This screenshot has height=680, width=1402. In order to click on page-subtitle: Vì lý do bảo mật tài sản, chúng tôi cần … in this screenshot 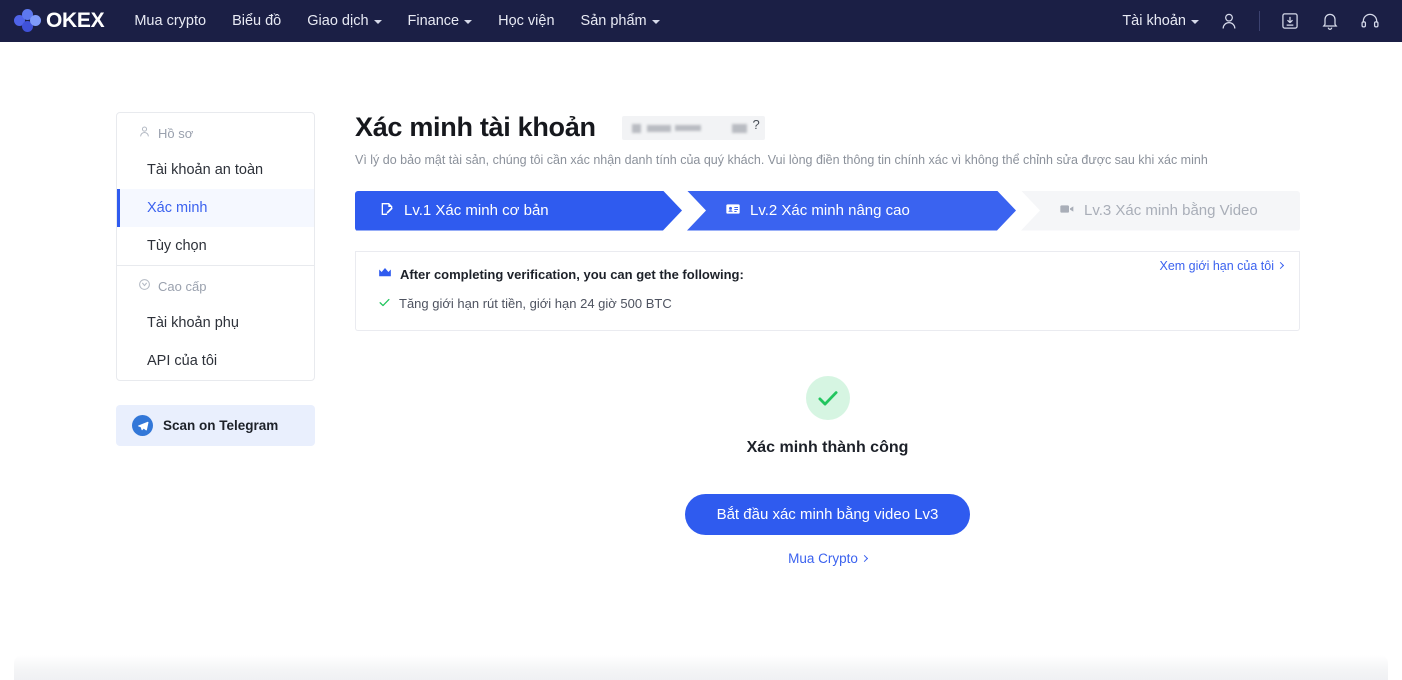, I will do `click(781, 160)`.